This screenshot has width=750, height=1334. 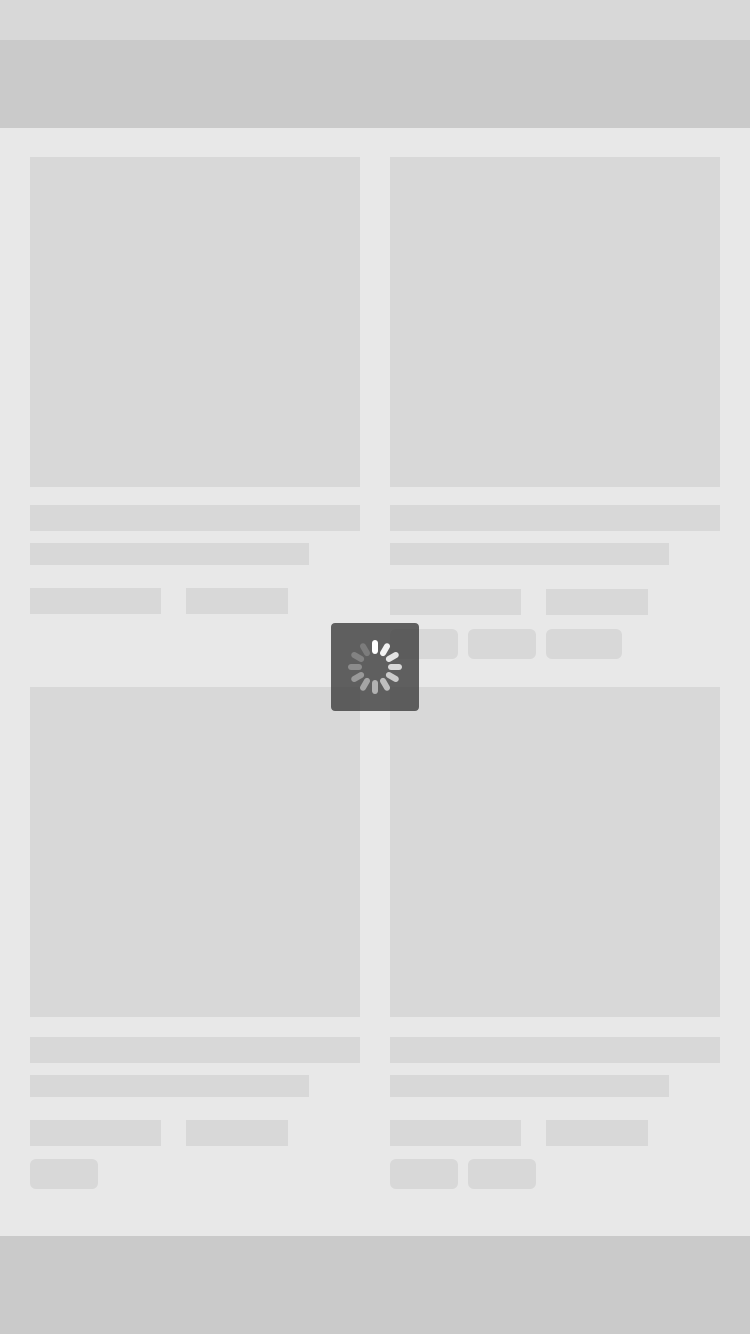 I want to click on navigation-bar, so click(x=375, y=84).